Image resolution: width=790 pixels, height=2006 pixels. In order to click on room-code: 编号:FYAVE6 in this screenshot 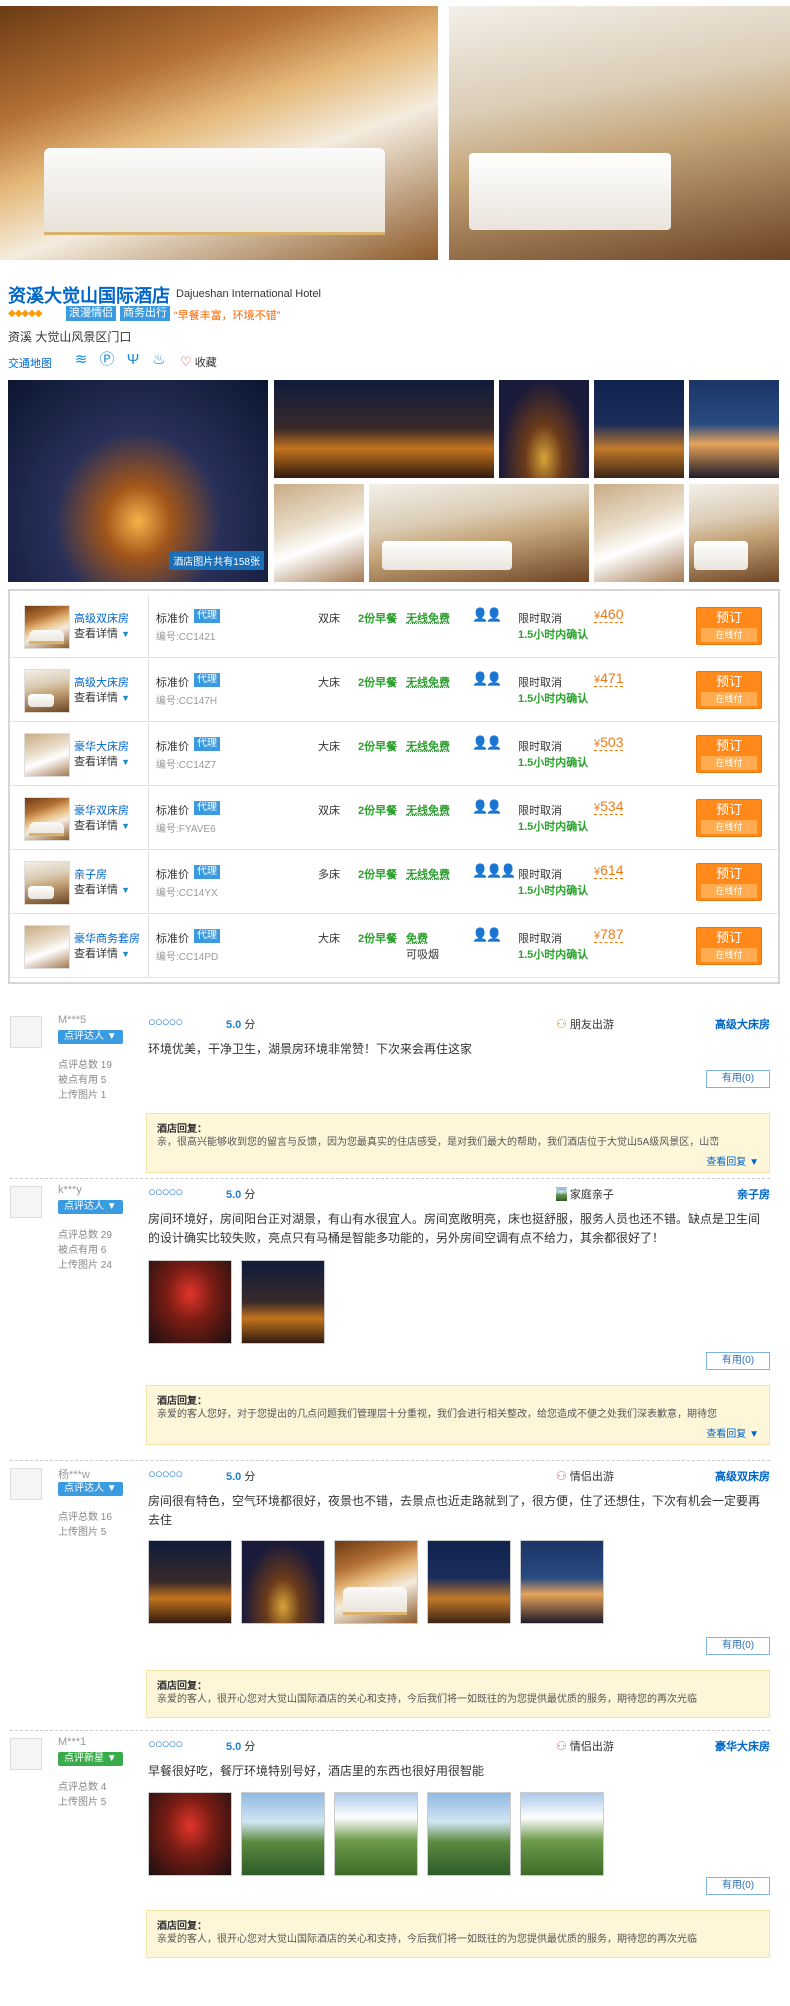, I will do `click(186, 829)`.